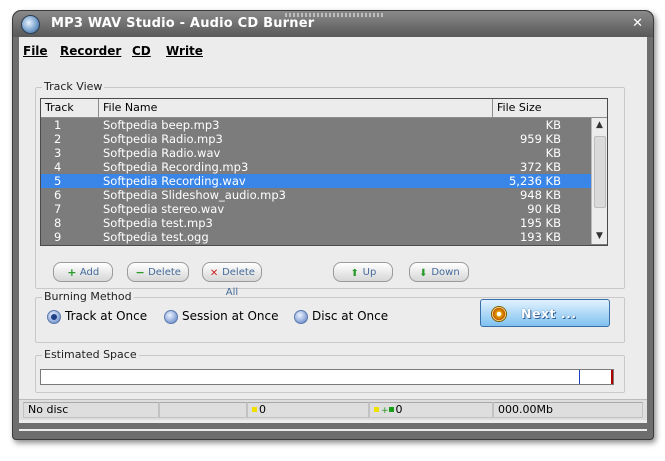  I want to click on track-row: 1 Softpedia beep.mp3 KB, so click(316, 125).